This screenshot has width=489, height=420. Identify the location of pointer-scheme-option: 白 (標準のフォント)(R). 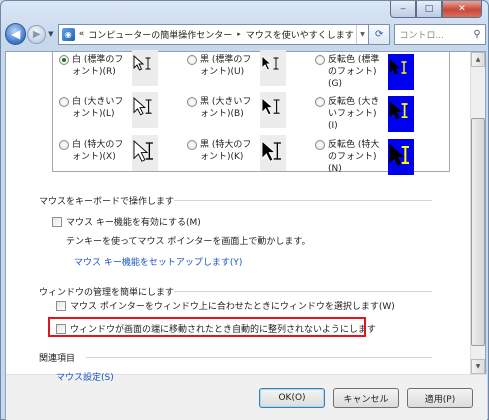
(108, 68).